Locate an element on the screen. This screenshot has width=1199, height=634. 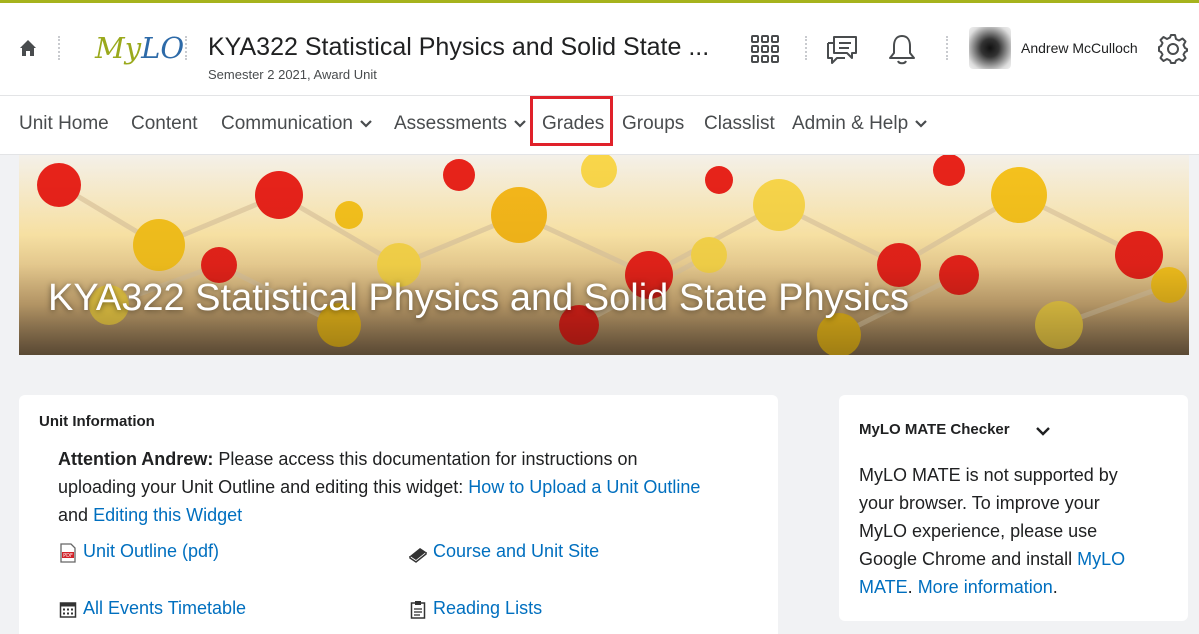
unit-outline-link: Unit Outline (pdf) is located at coordinates (151, 551).